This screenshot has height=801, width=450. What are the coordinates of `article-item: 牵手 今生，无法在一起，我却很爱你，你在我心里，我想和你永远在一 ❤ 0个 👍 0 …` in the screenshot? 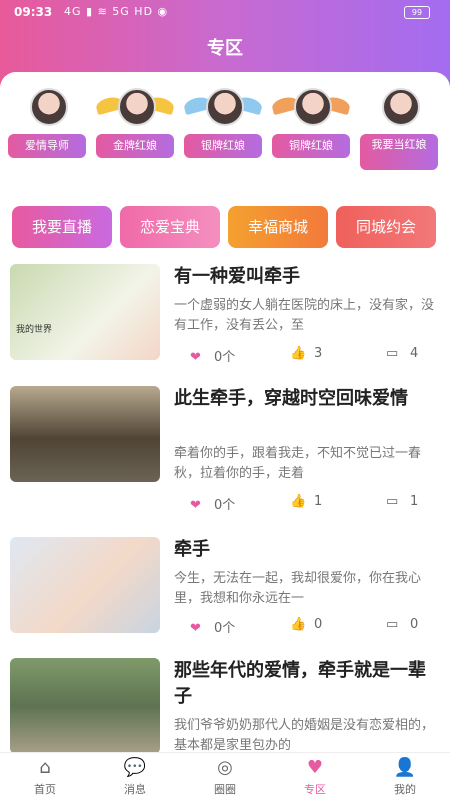 It's located at (225, 591).